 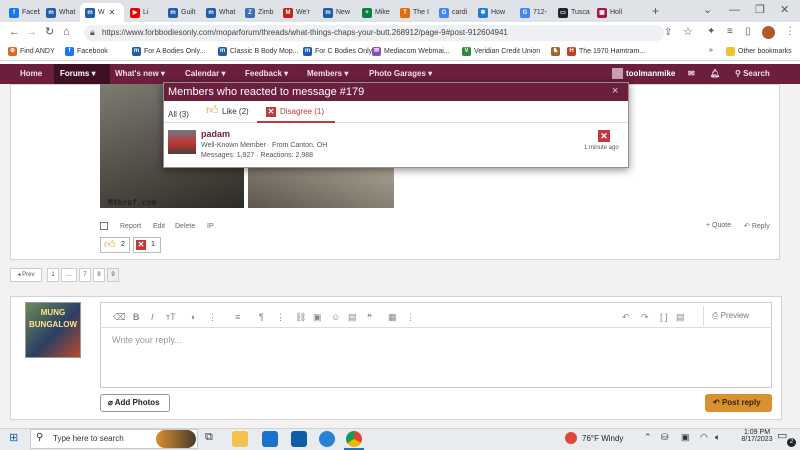 What do you see at coordinates (113, 275) in the screenshot?
I see `page-9: 9` at bounding box center [113, 275].